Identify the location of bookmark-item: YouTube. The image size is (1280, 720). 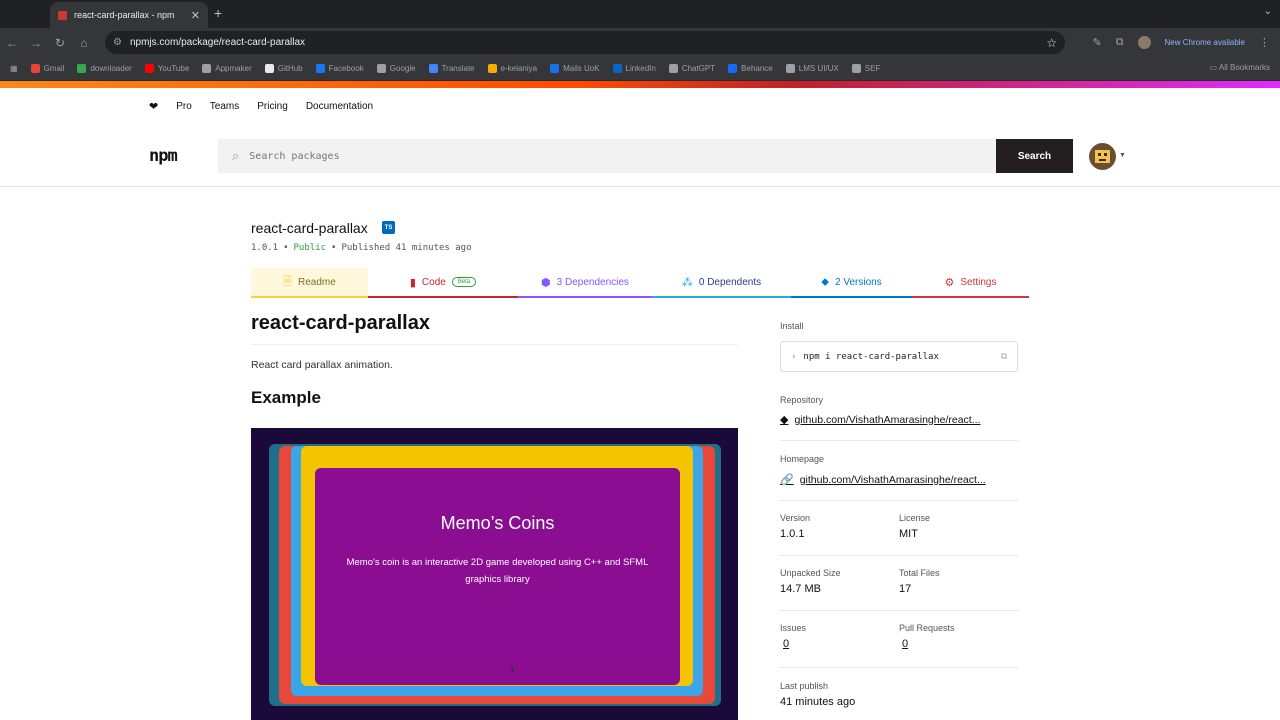
(167, 68).